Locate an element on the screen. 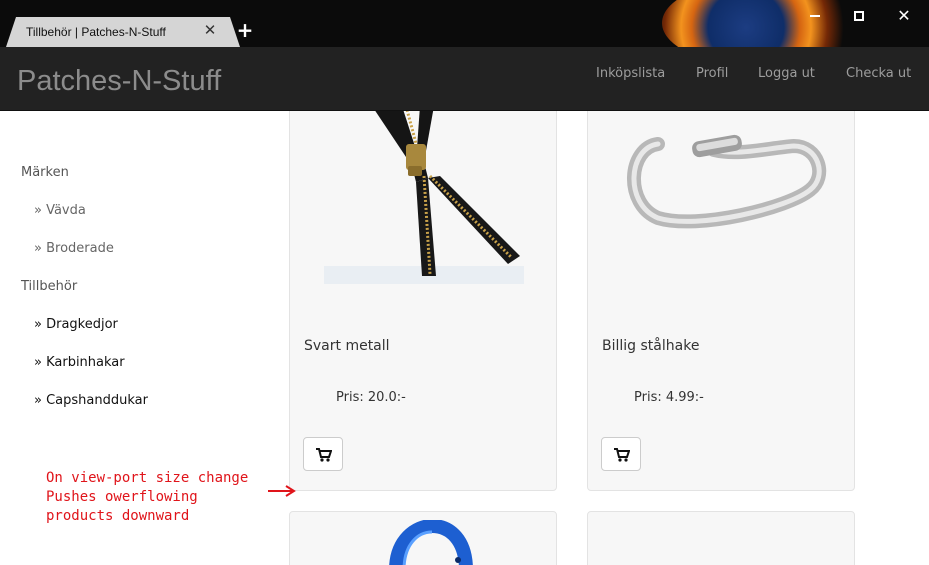  maximize-icon is located at coordinates (859, 16).